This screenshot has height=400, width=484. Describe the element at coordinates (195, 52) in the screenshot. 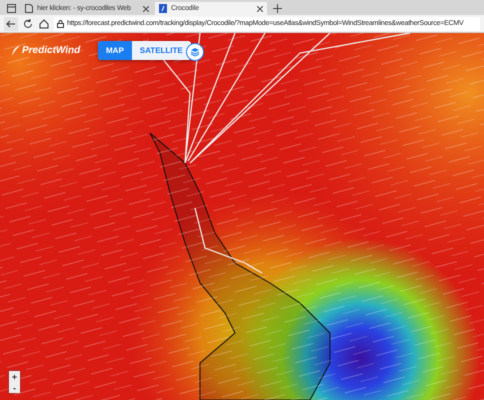

I see `layers-icon` at that location.